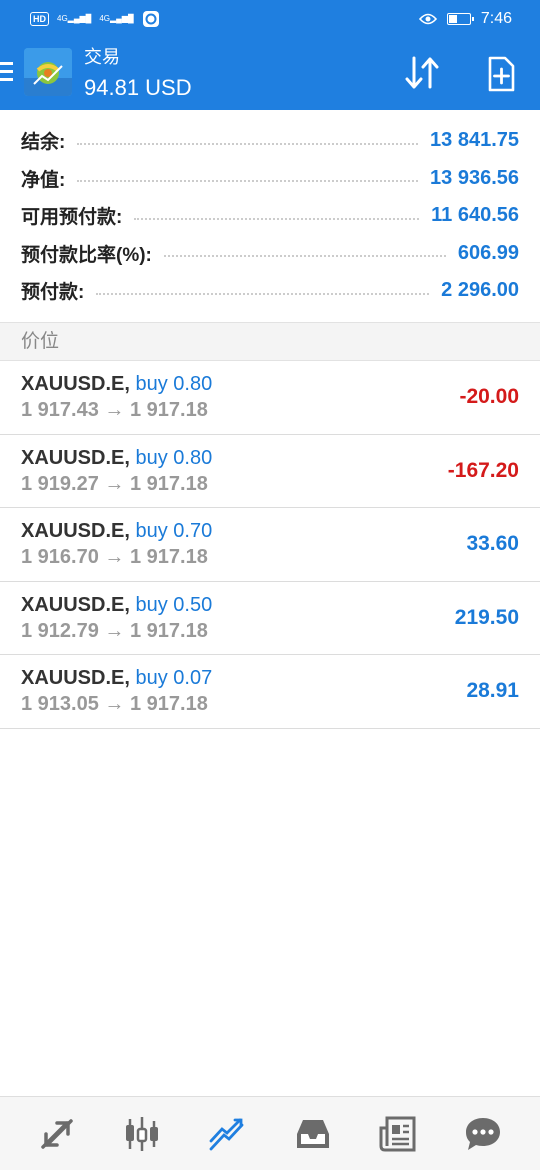 This screenshot has width=540, height=1170. Describe the element at coordinates (460, 19) in the screenshot. I see `battery-icon` at that location.